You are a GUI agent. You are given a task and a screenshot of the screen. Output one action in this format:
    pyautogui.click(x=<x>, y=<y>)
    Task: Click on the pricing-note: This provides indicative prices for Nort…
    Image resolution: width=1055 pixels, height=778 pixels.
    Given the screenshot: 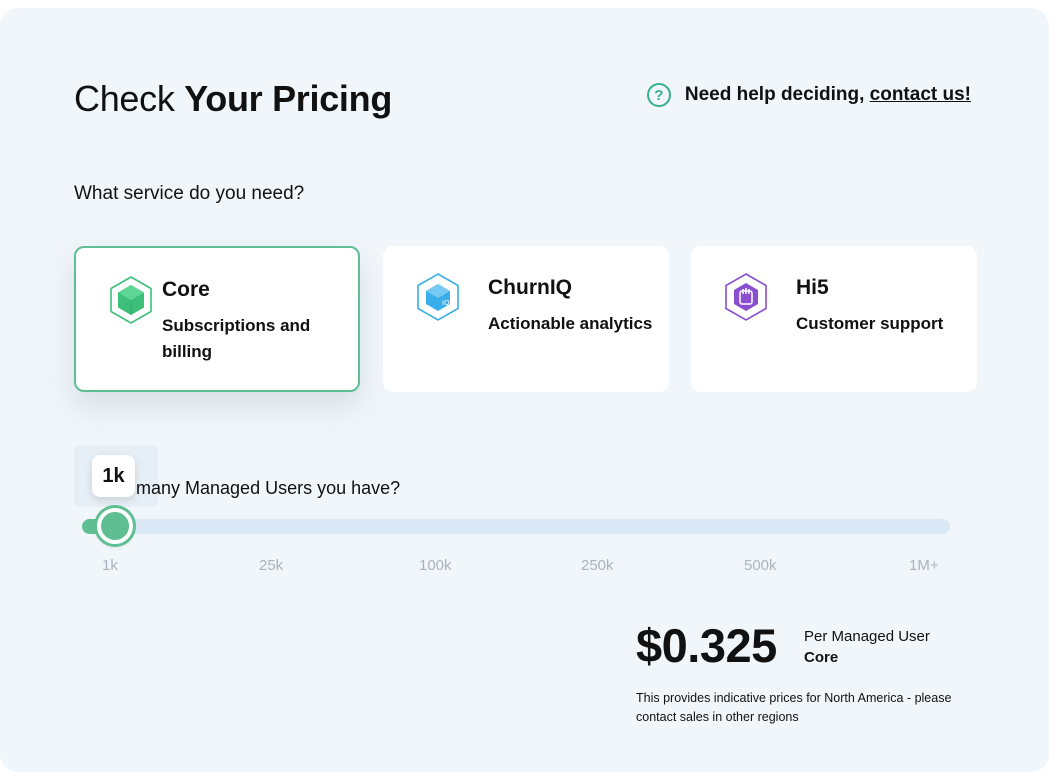 What is the action you would take?
    pyautogui.click(x=794, y=707)
    